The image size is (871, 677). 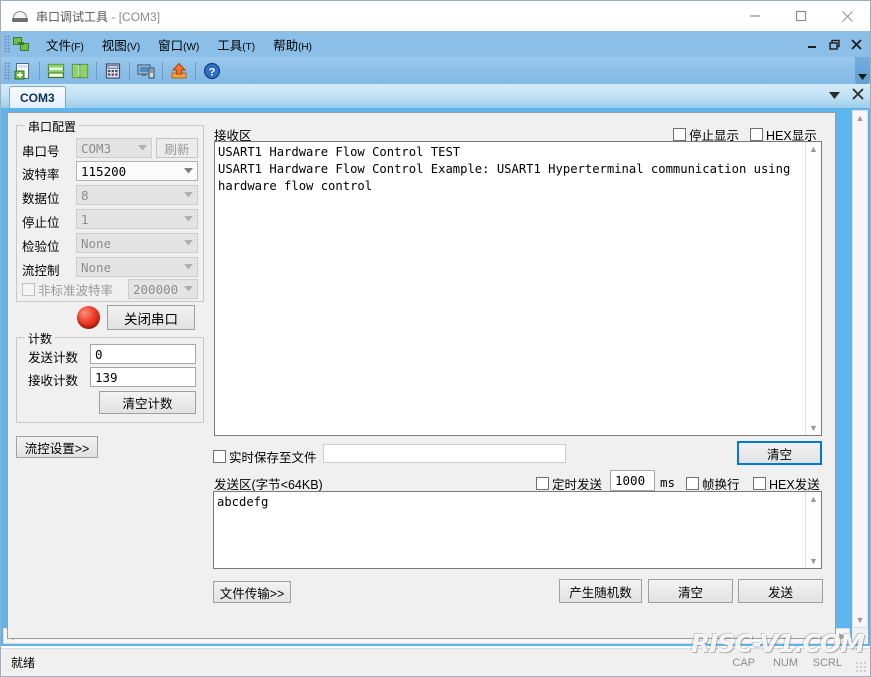 What do you see at coordinates (22, 44) in the screenshot?
I see `app-small-icon` at bounding box center [22, 44].